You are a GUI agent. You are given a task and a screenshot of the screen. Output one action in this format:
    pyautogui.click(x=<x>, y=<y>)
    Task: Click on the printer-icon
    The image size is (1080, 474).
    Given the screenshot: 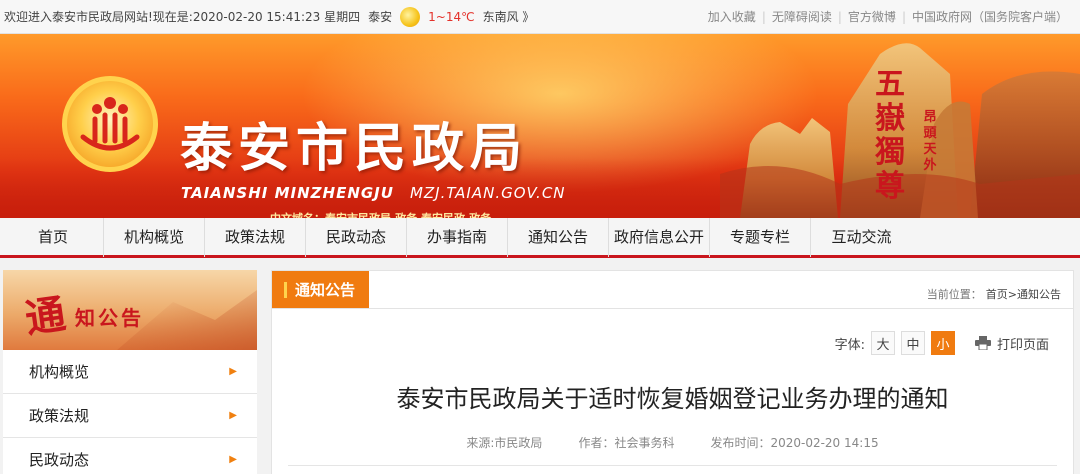 What is the action you would take?
    pyautogui.click(x=982, y=343)
    